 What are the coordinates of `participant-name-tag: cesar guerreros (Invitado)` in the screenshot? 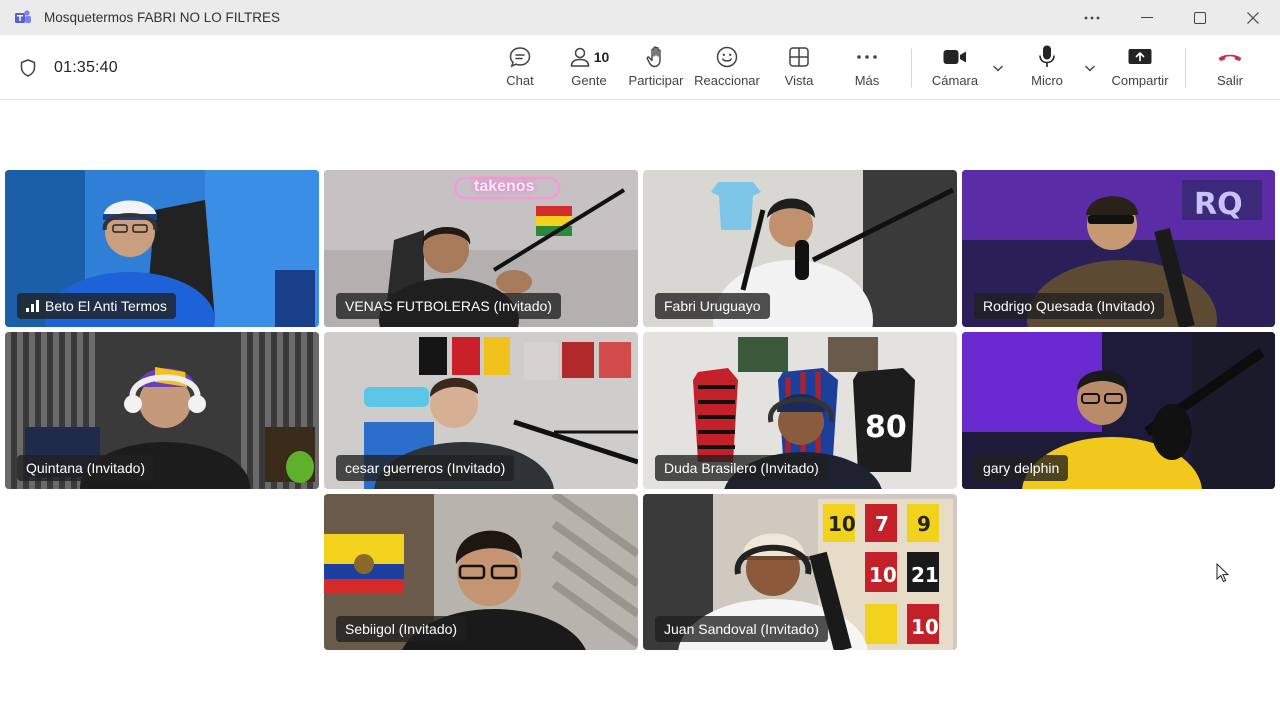 It's located at (425, 468).